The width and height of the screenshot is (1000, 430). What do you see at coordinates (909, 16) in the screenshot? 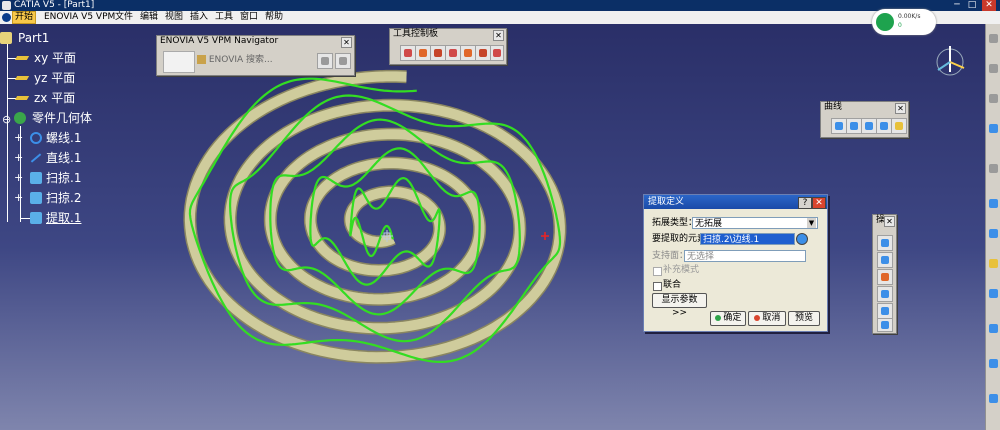
I see `network-speed: 0.00K/s` at bounding box center [909, 16].